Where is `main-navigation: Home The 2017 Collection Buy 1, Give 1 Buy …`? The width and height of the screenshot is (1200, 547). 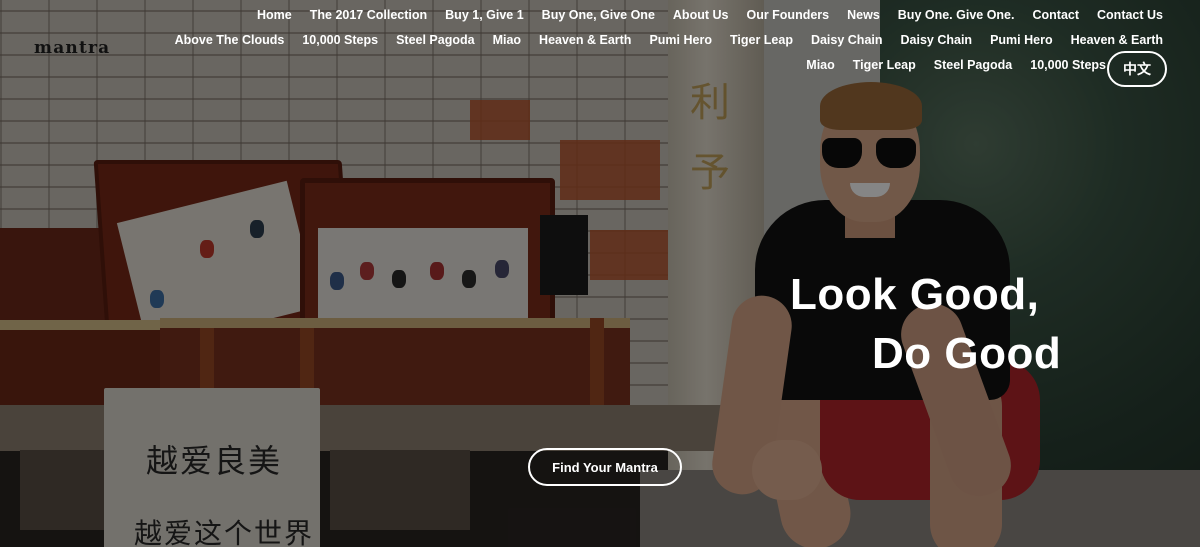 main-navigation: Home The 2017 Collection Buy 1, Give 1 Buy … is located at coordinates (652, 40).